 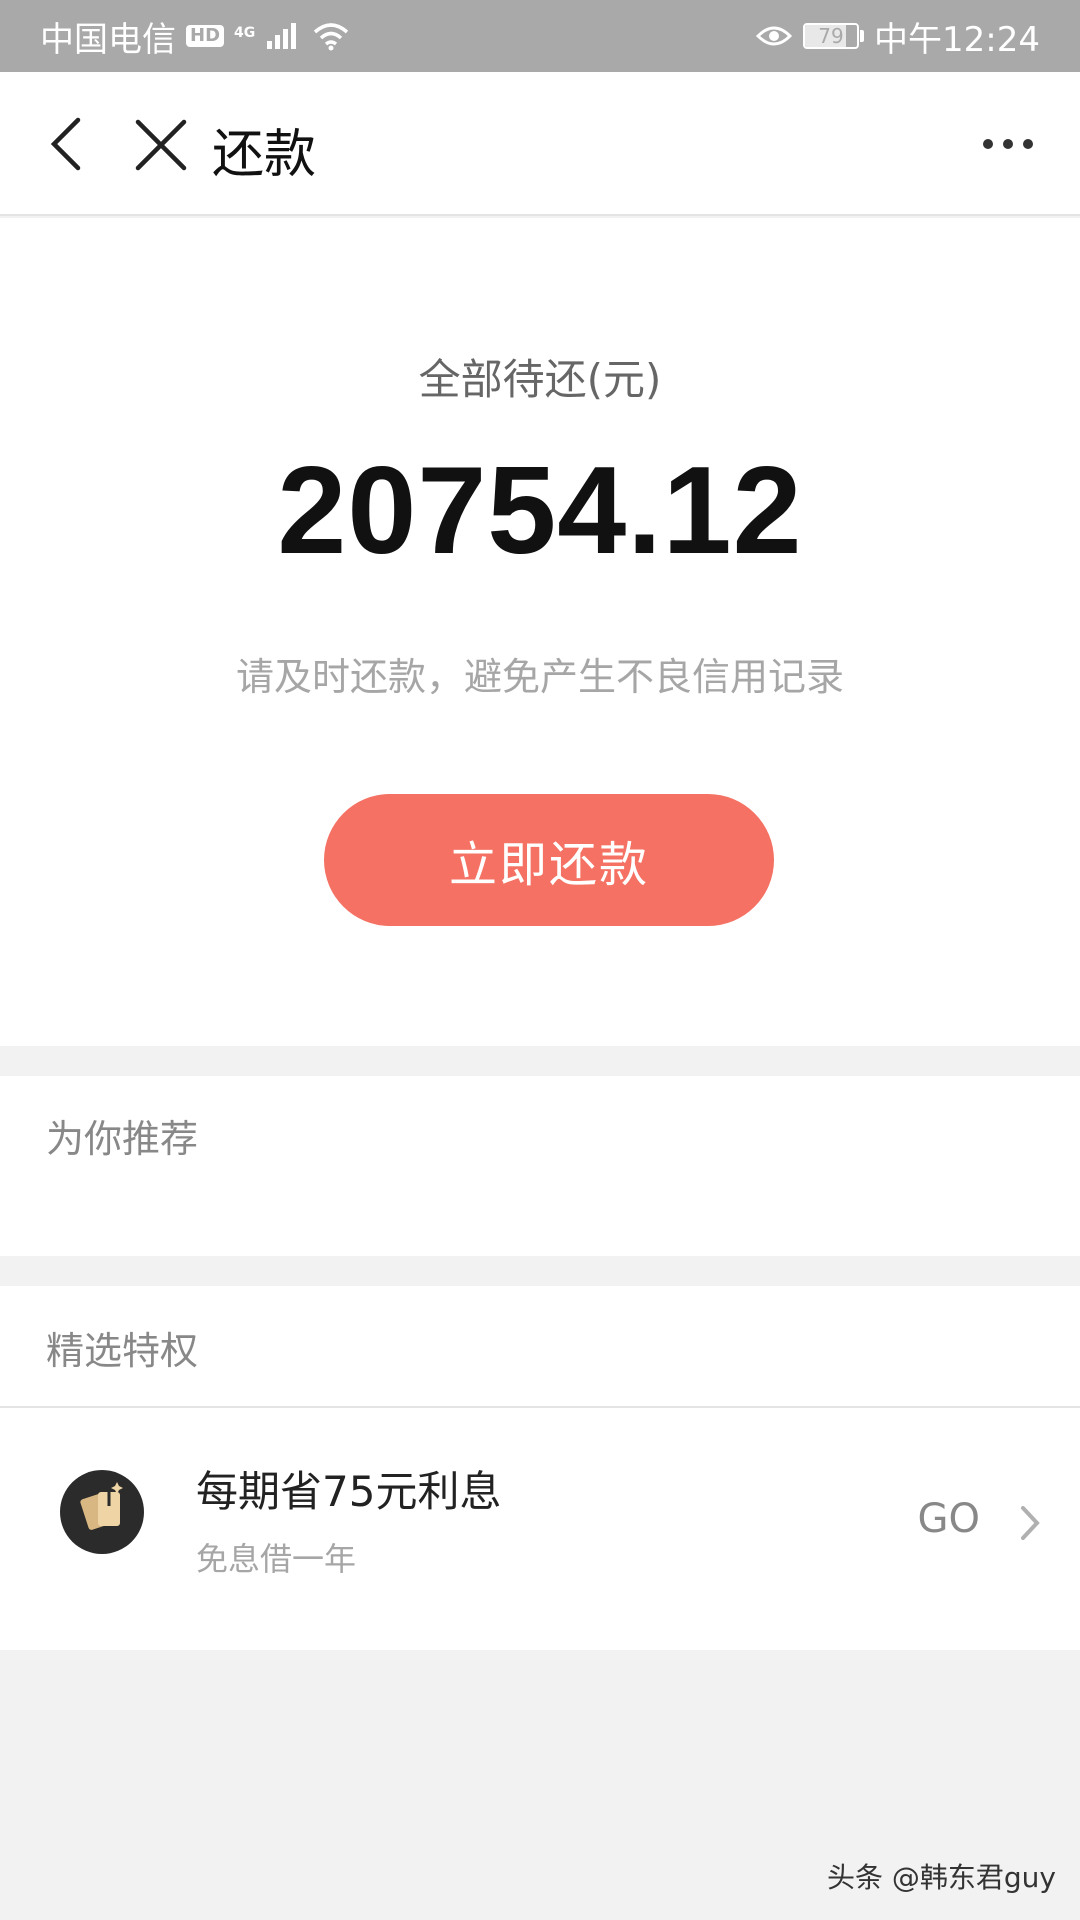 I want to click on watermark: 头条 @韩东君guy, so click(x=941, y=1877).